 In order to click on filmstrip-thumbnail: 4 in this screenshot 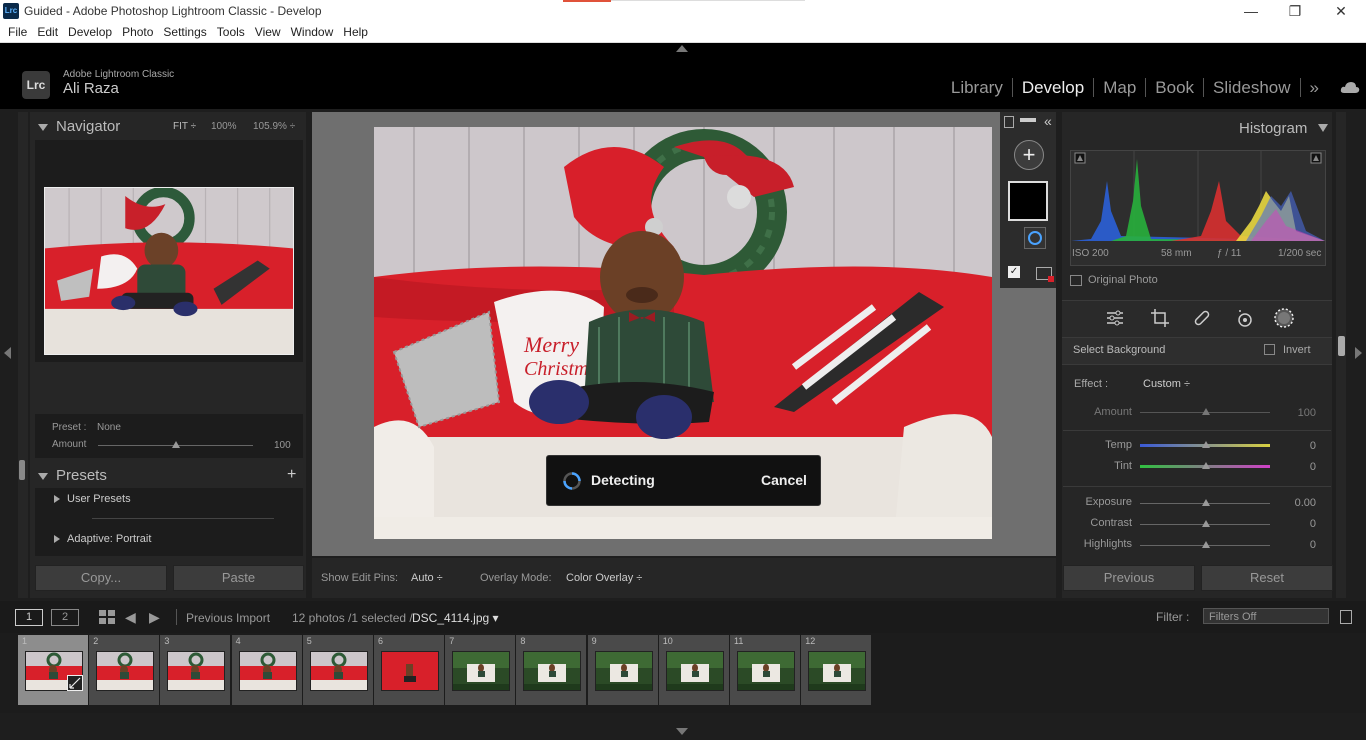, I will do `click(266, 670)`.